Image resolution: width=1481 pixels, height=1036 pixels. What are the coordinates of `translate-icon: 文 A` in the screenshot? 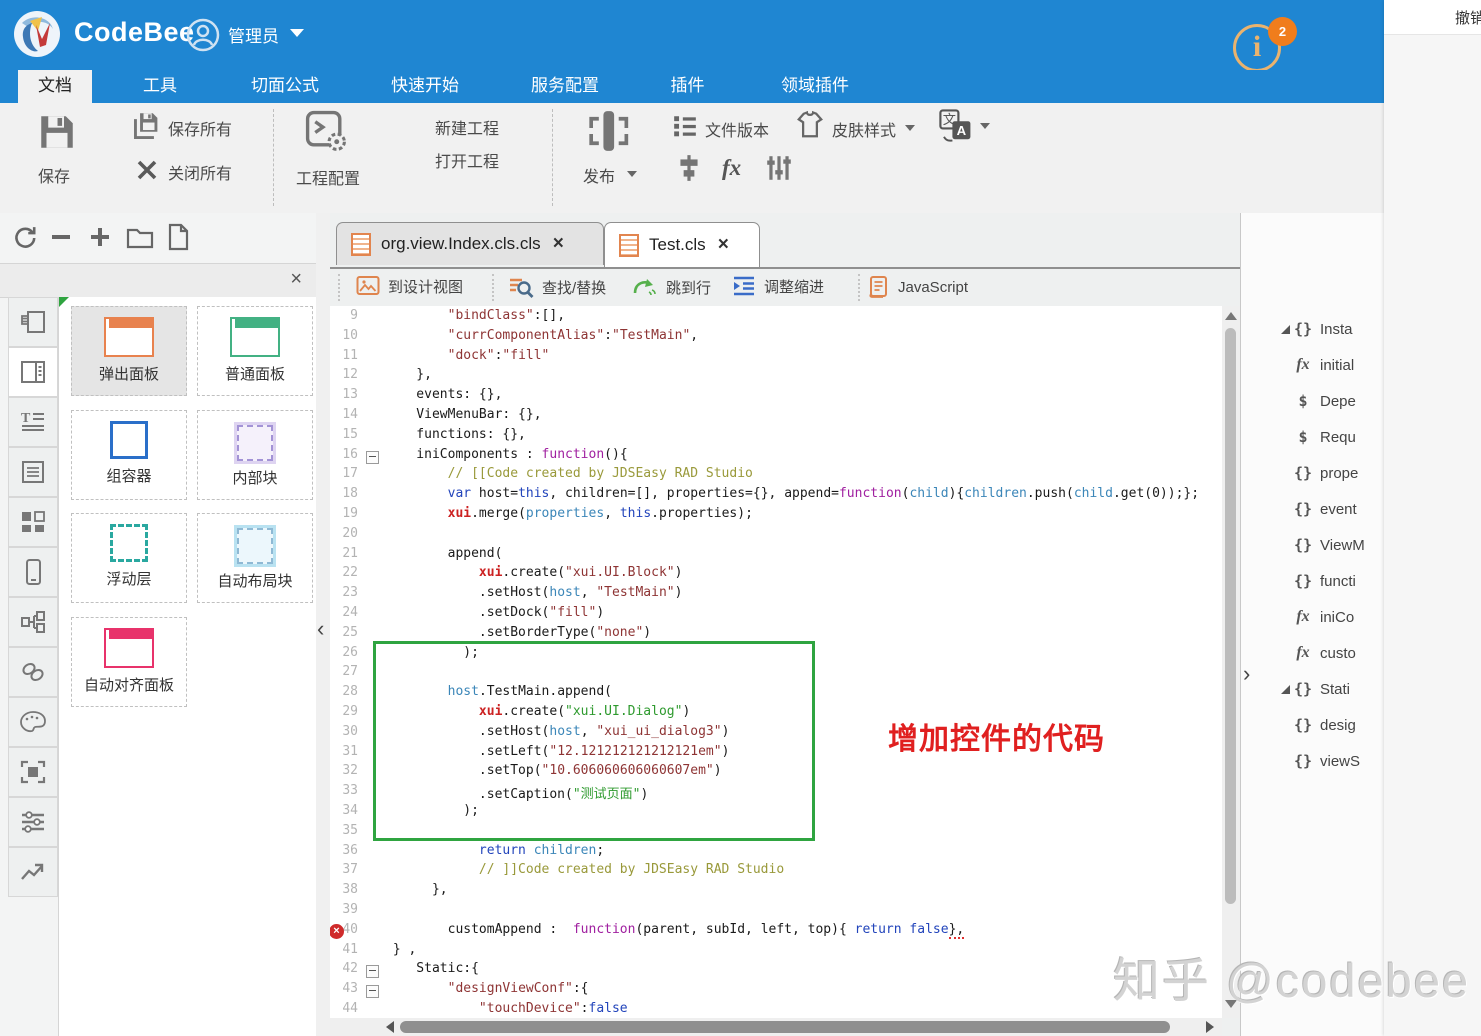 It's located at (956, 126).